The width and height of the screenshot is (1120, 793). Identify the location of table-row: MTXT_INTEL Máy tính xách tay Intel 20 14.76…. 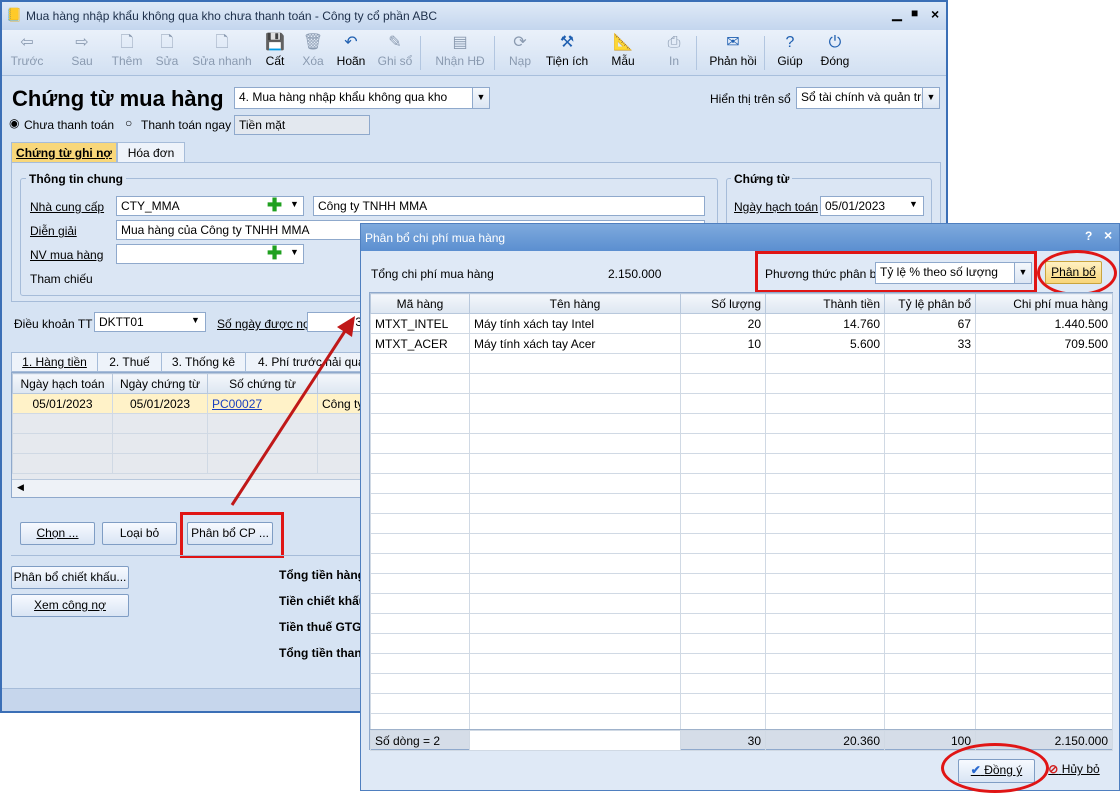
(741, 323).